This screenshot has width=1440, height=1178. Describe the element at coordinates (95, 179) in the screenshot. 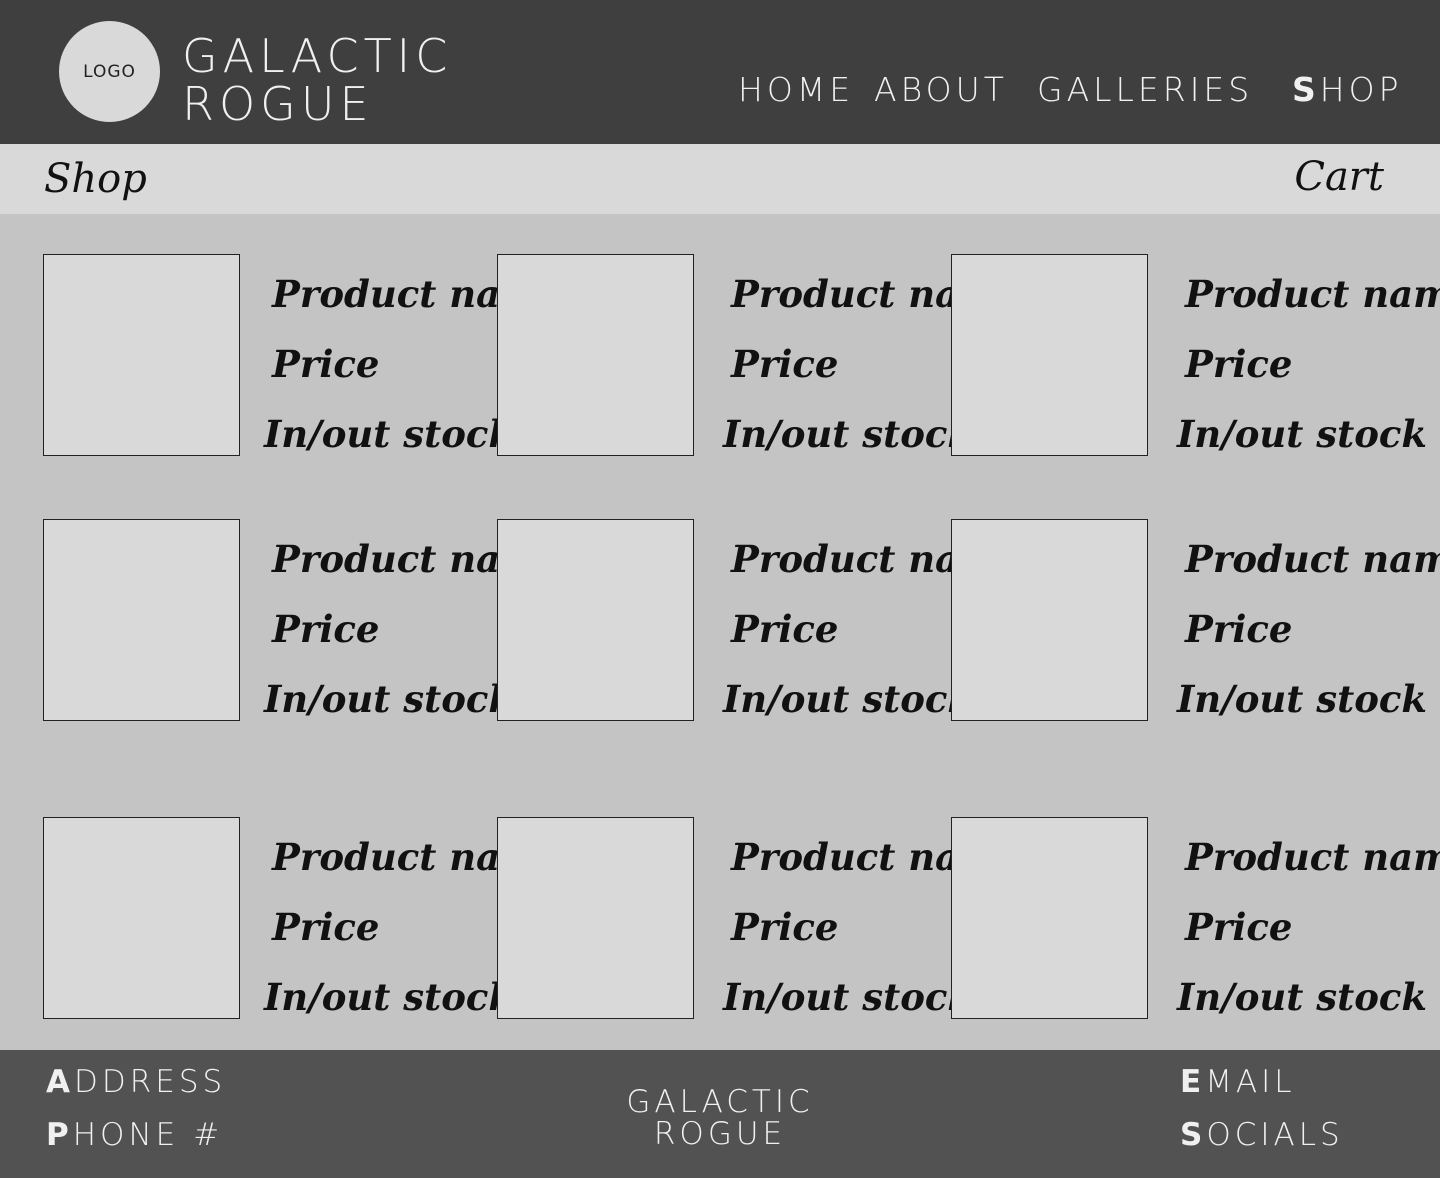

I see `page-title: Shop` at that location.